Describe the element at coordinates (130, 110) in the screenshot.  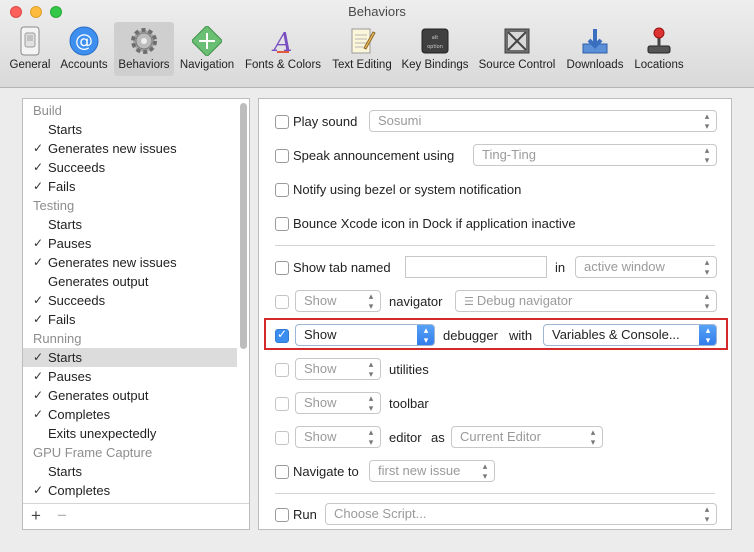
I see `tree-category: Build` at that location.